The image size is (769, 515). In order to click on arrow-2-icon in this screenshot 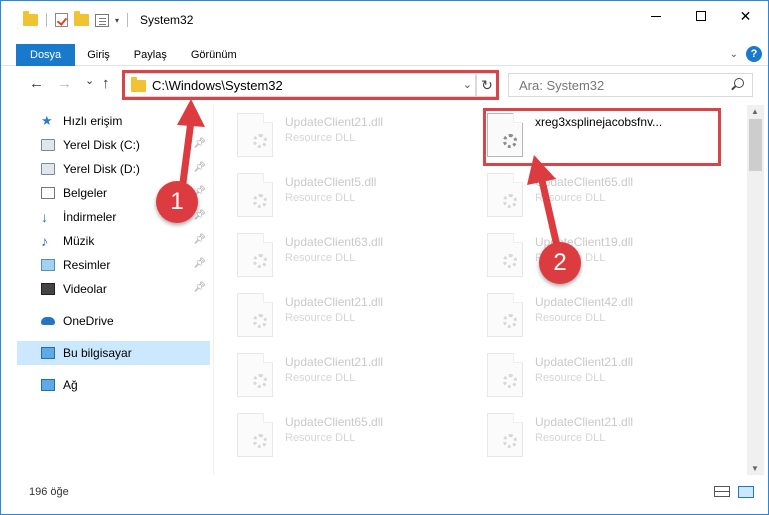, I will do `click(544, 202)`.